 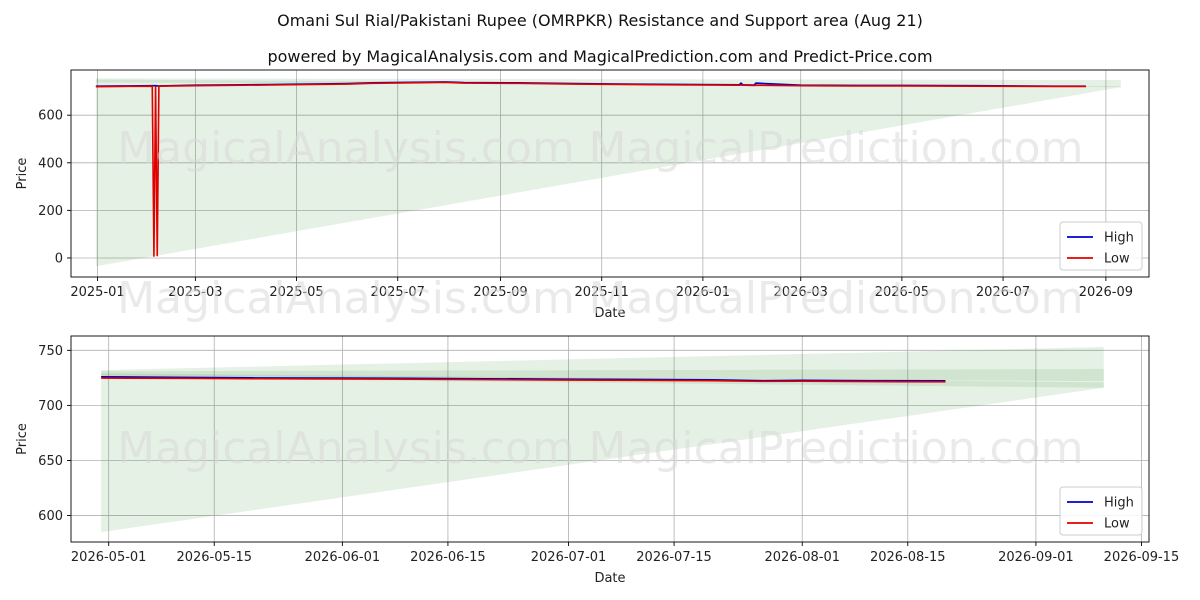 I want to click on y-tick-label-top: 600, so click(x=50, y=116).